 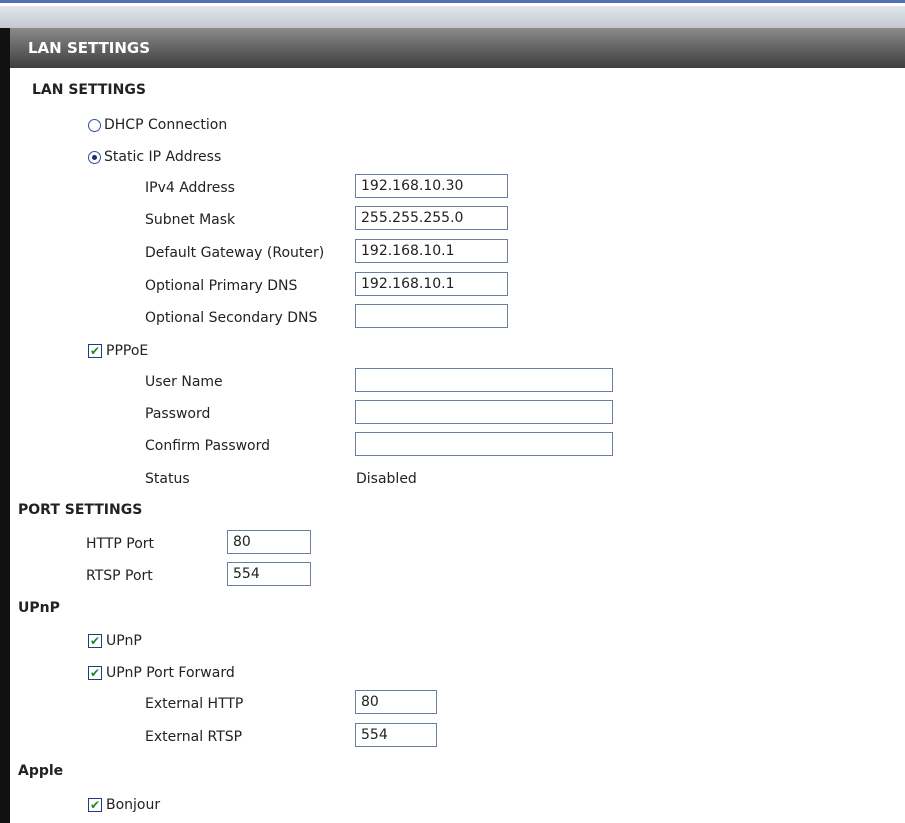 What do you see at coordinates (431, 284) in the screenshot?
I see `primary-dns-field` at bounding box center [431, 284].